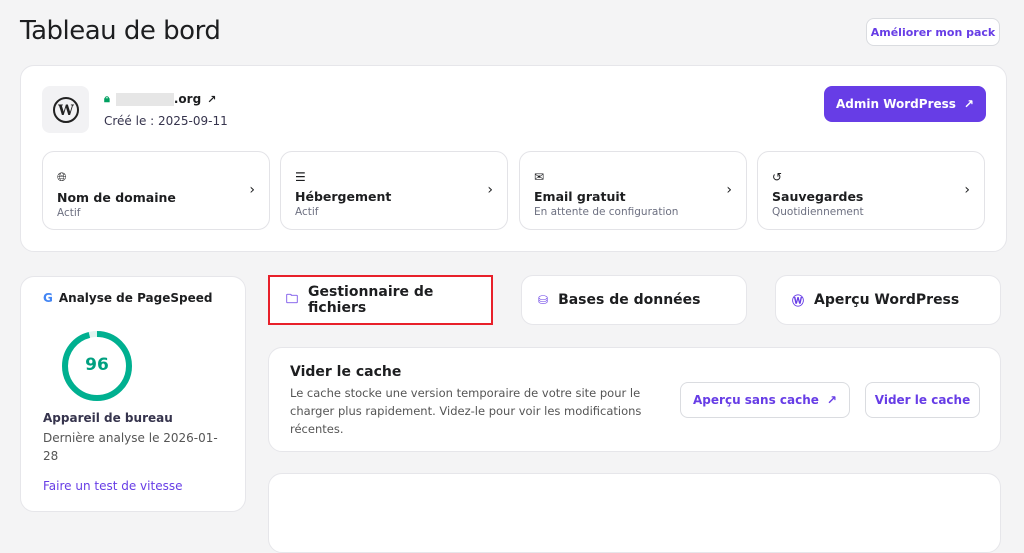 The height and width of the screenshot is (553, 1024). I want to click on svg-text: W, so click(65, 111).